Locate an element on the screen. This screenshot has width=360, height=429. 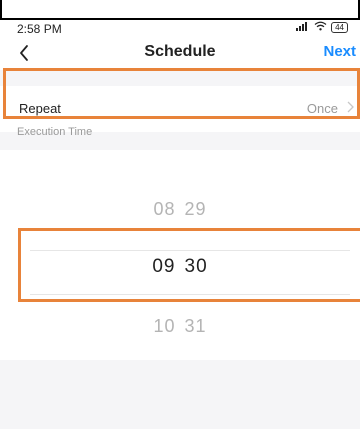
section-gap is located at coordinates (180, 78).